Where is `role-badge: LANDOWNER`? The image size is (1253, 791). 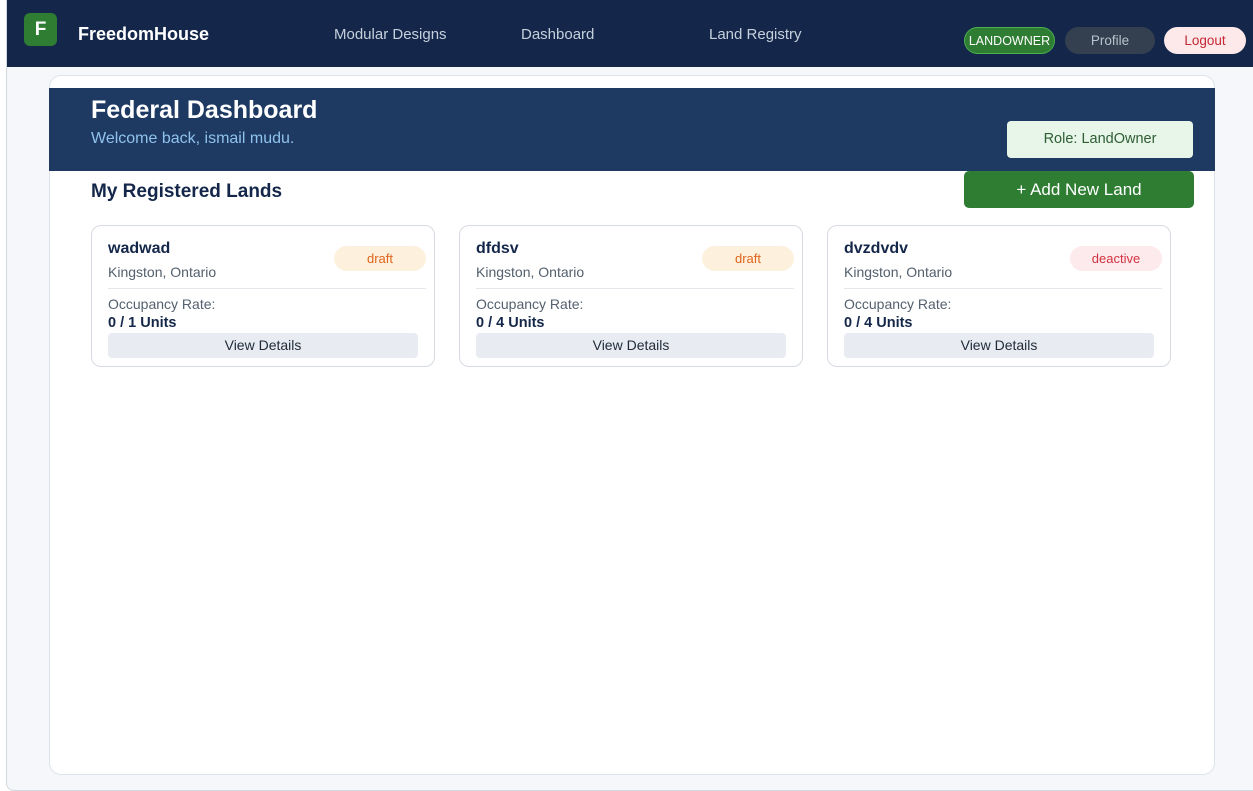 role-badge: LANDOWNER is located at coordinates (1009, 40).